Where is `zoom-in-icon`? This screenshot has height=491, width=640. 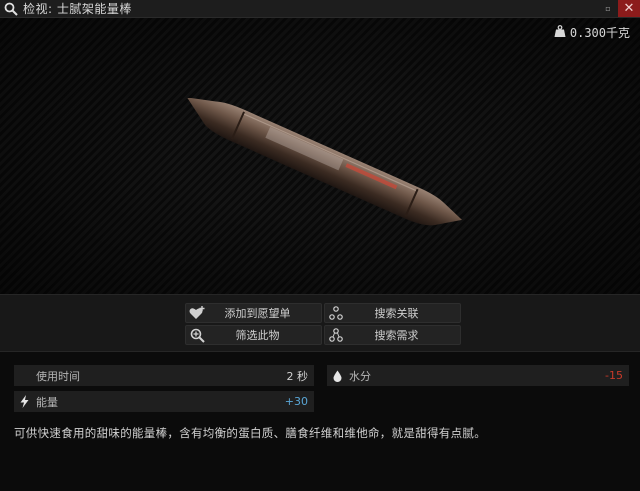 zoom-in-icon is located at coordinates (197, 335).